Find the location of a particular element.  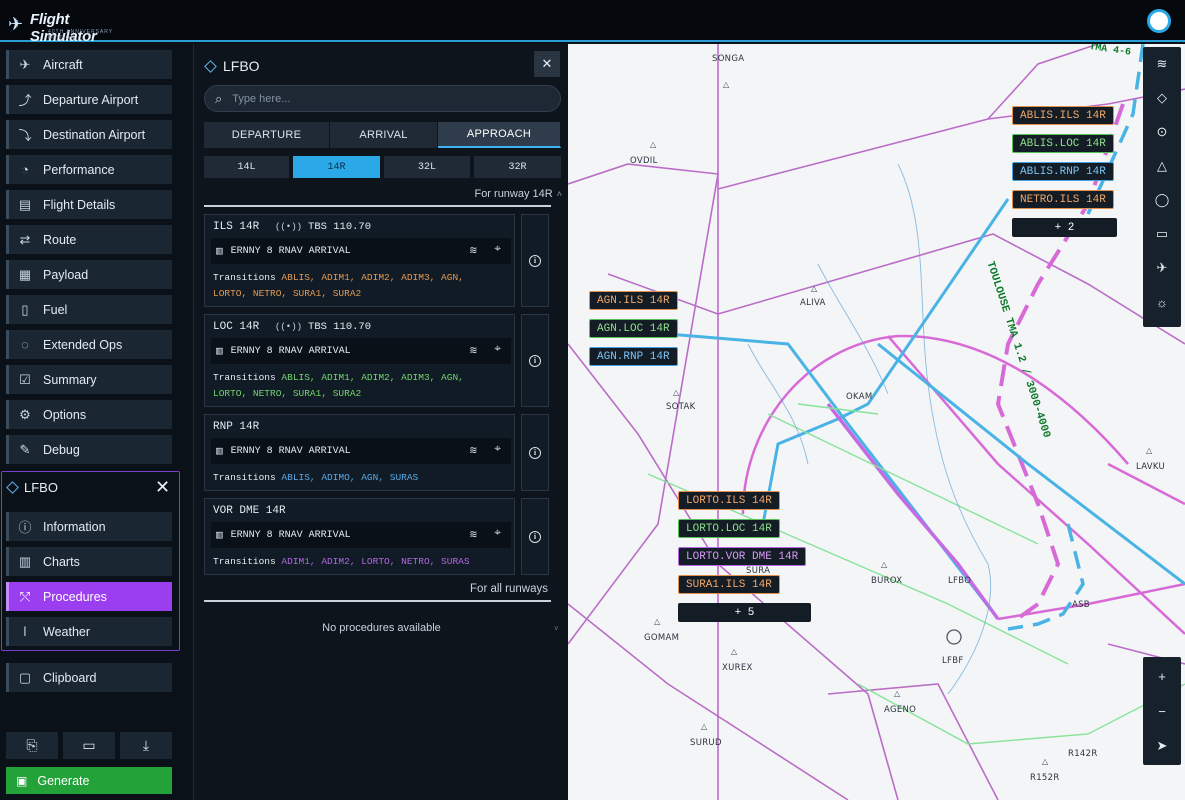

open-folder-button: ▭ is located at coordinates (89, 745).